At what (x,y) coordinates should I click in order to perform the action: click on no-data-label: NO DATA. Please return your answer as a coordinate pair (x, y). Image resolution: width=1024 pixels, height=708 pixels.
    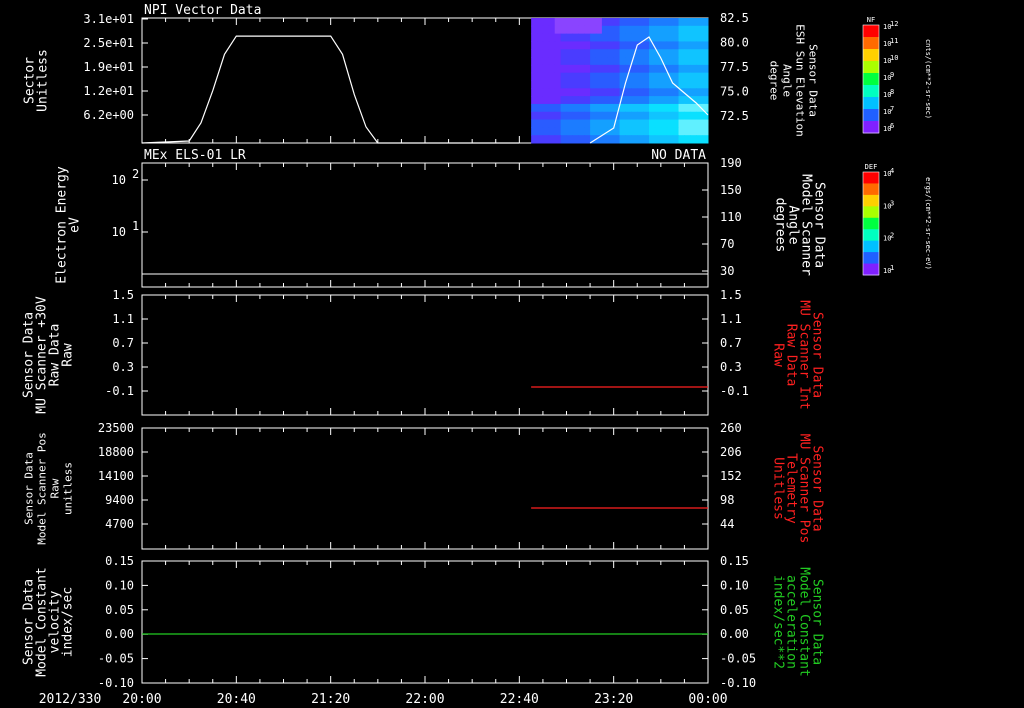
    Looking at the image, I should click on (678, 155).